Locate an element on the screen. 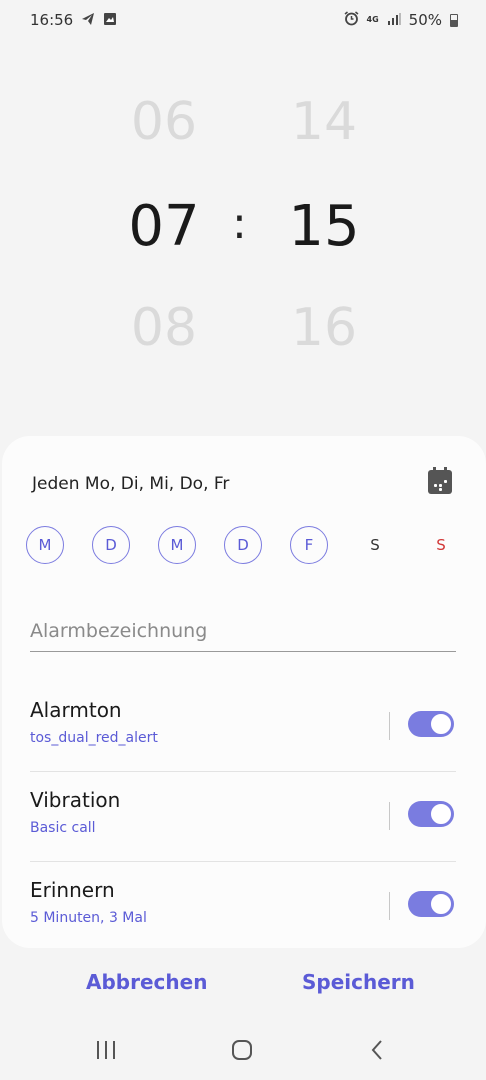 The width and height of the screenshot is (486, 1080). alarm-sound-title: Alarmton is located at coordinates (76, 710).